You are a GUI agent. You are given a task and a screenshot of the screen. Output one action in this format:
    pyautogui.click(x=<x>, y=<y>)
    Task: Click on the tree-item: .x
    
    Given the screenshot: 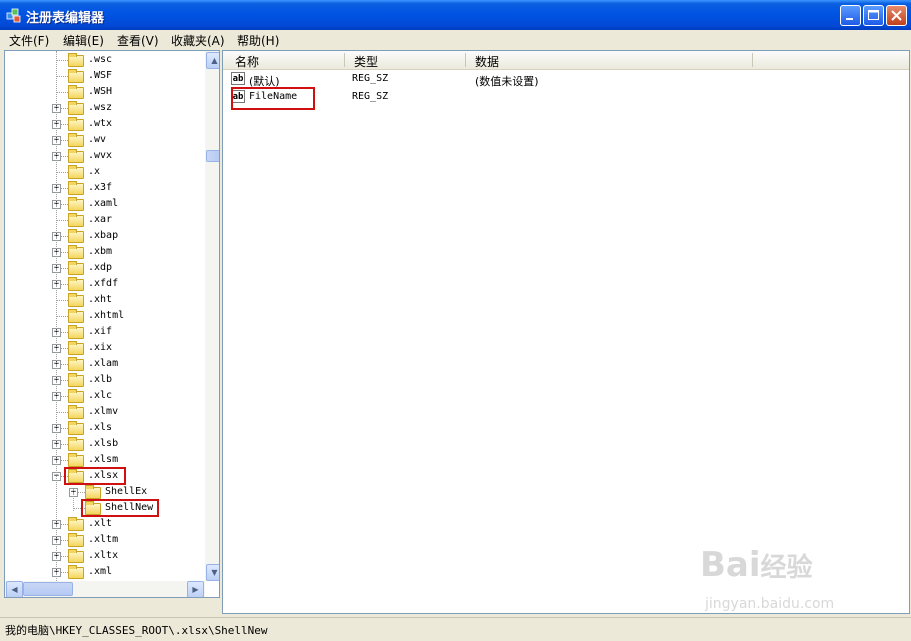 What is the action you would take?
    pyautogui.click(x=104, y=172)
    